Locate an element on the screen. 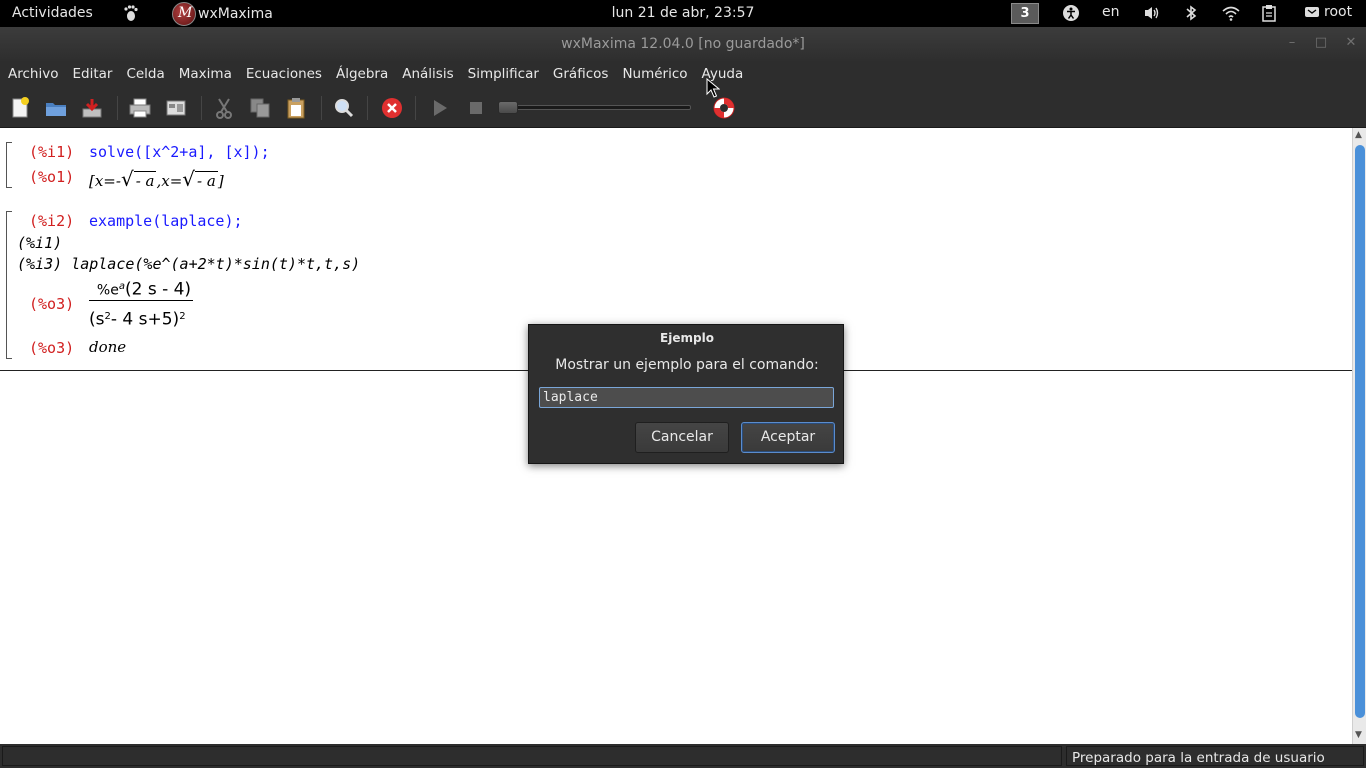 The width and height of the screenshot is (1366, 769). print-icon is located at coordinates (140, 108).